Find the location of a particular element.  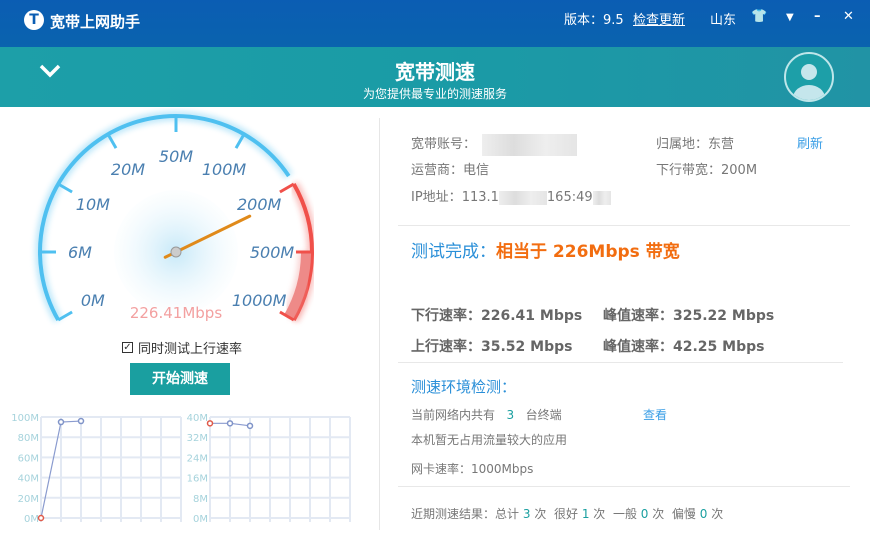

upload-peak: 峰值速率：42.25 Mbps is located at coordinates (684, 347).